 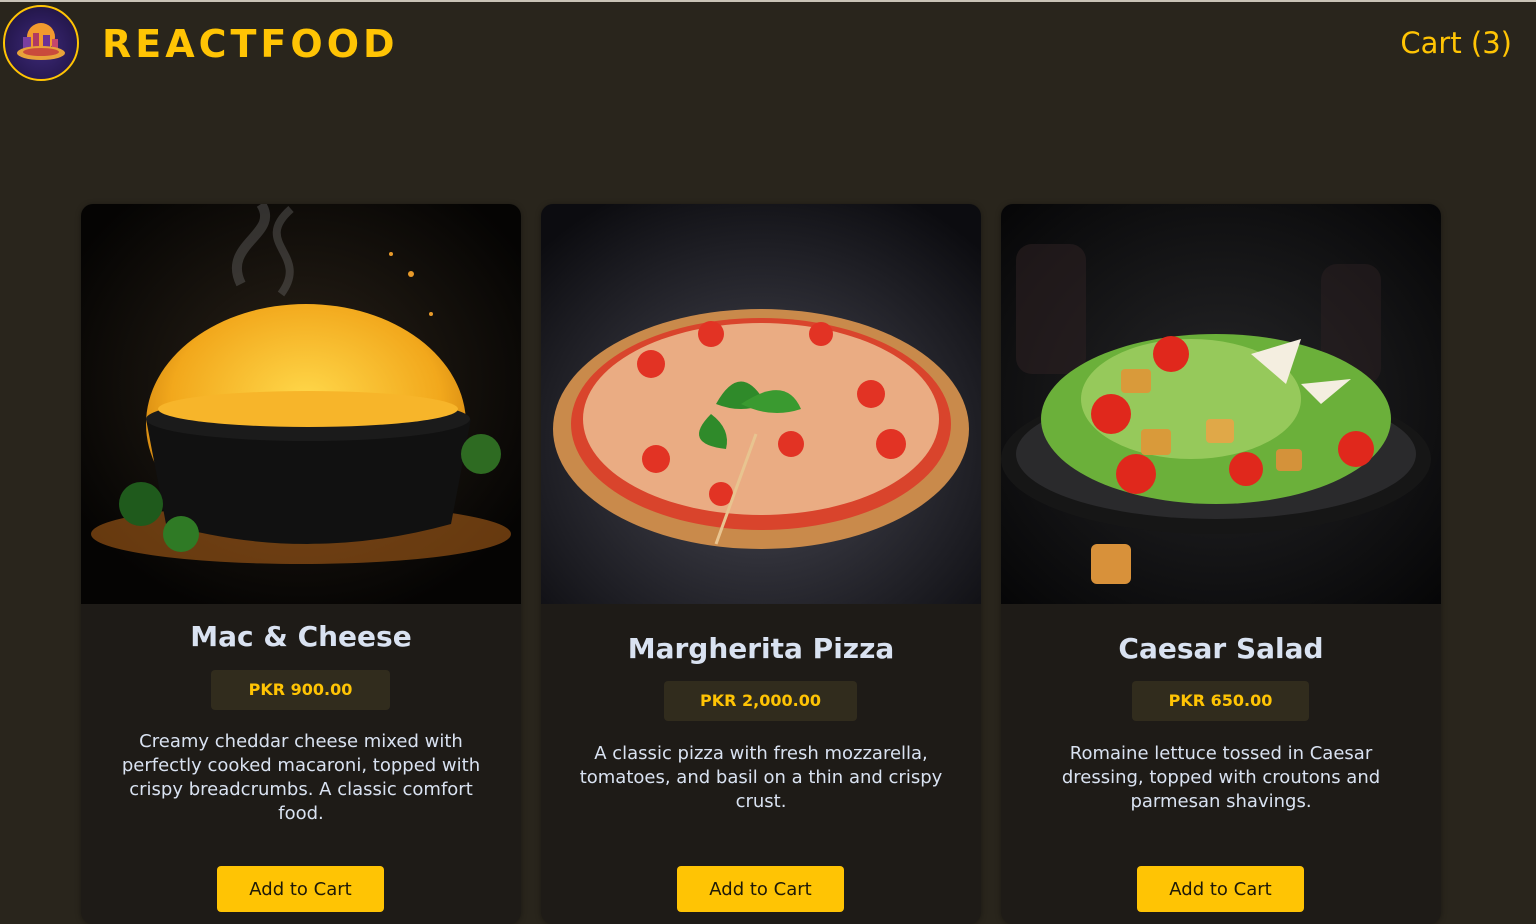 I want to click on meal-name: Mac & Cheese, so click(x=301, y=636).